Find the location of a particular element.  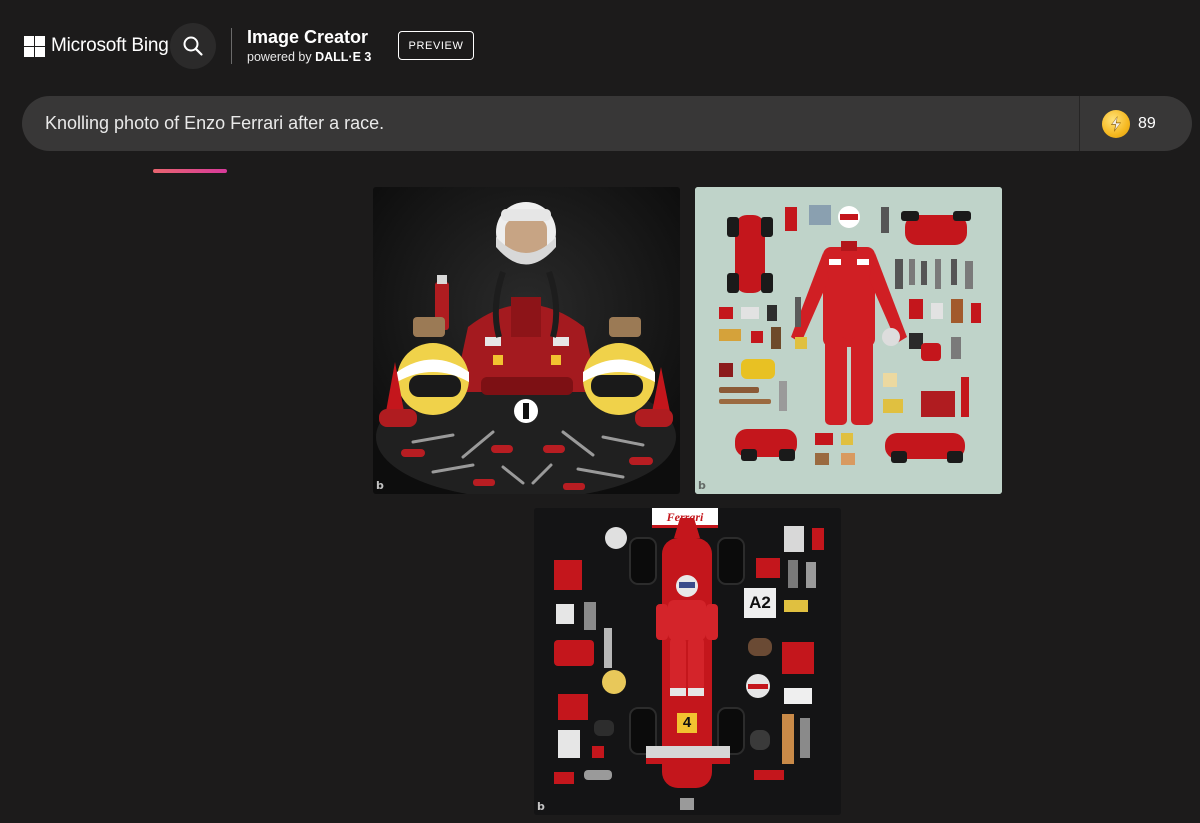

generated-image-3: Ferrari A2 4 b is located at coordinates (687, 661).